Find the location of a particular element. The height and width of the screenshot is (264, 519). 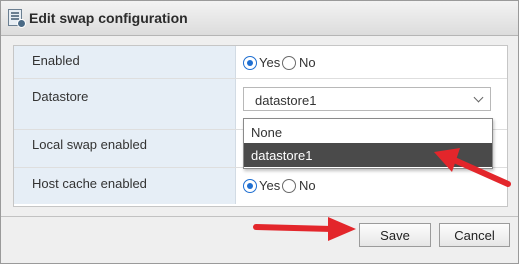

enabled-yes-radio is located at coordinates (250, 63).